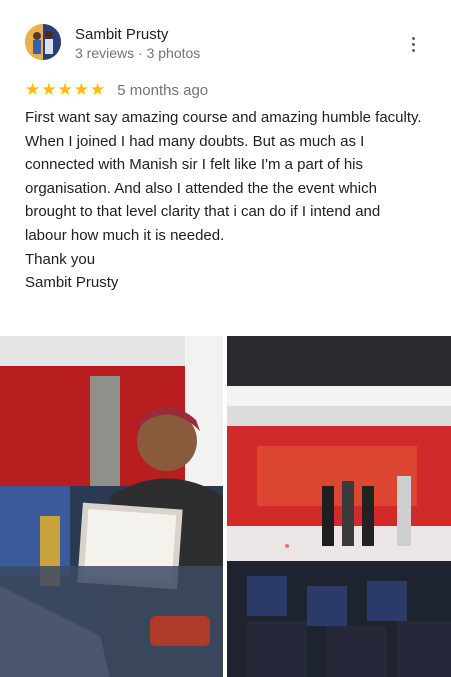 This screenshot has height=677, width=451. Describe the element at coordinates (413, 44) in the screenshot. I see `more-vert-icon` at that location.